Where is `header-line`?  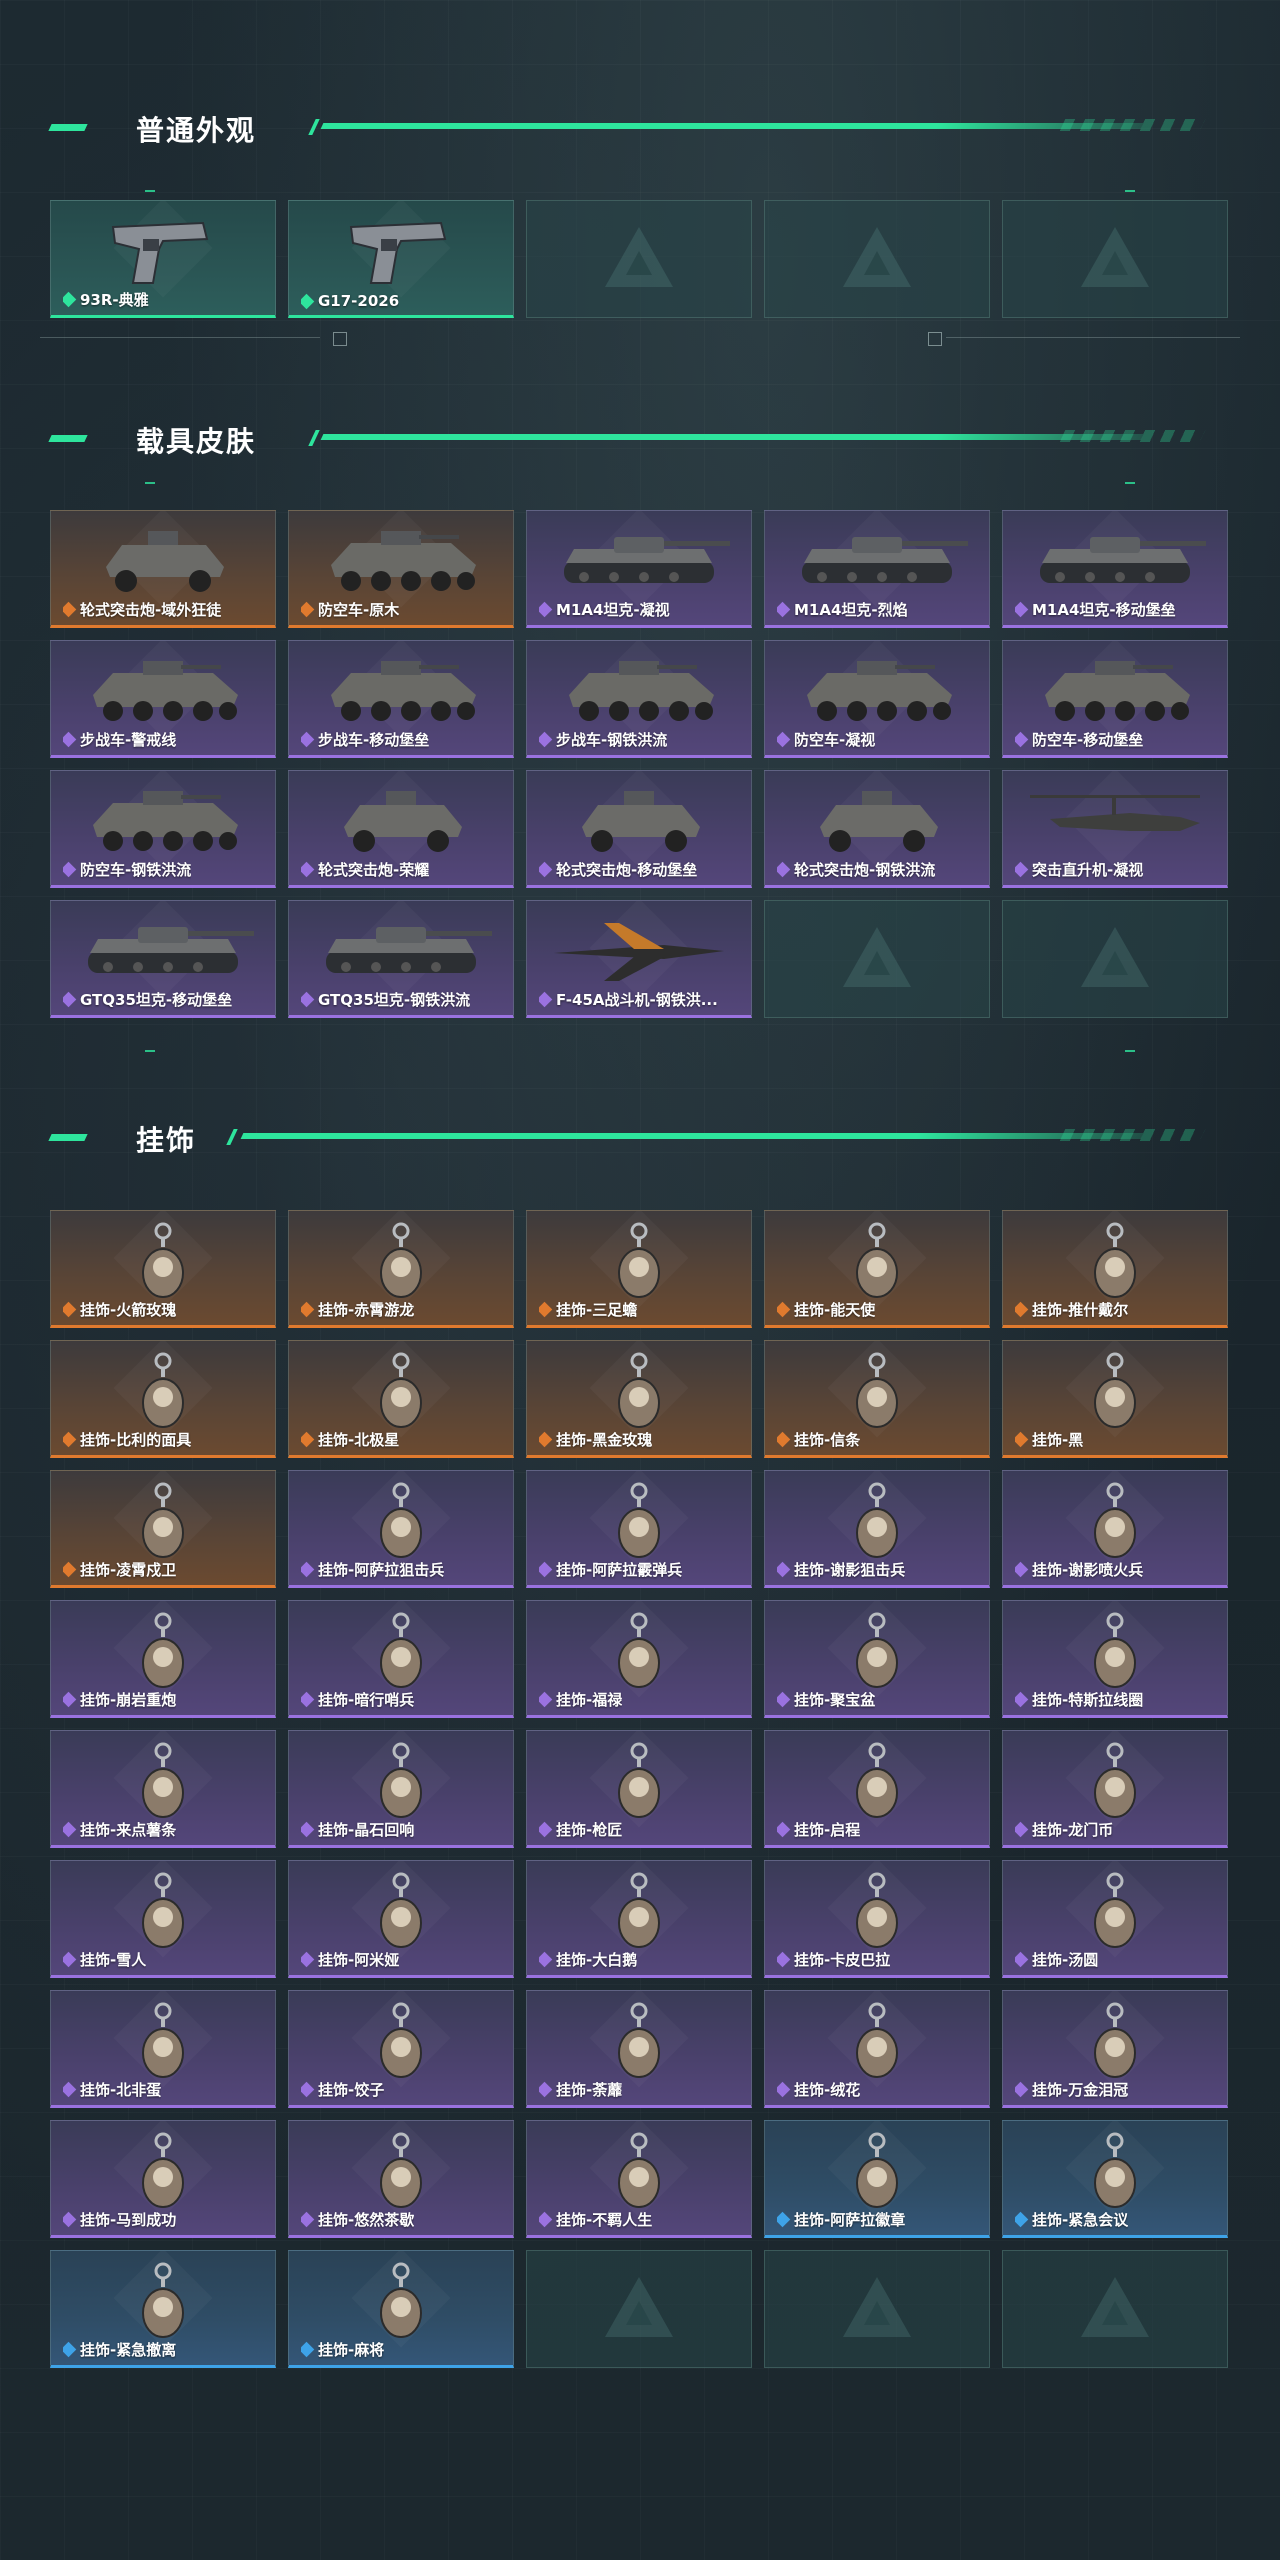
header-line is located at coordinates (732, 126).